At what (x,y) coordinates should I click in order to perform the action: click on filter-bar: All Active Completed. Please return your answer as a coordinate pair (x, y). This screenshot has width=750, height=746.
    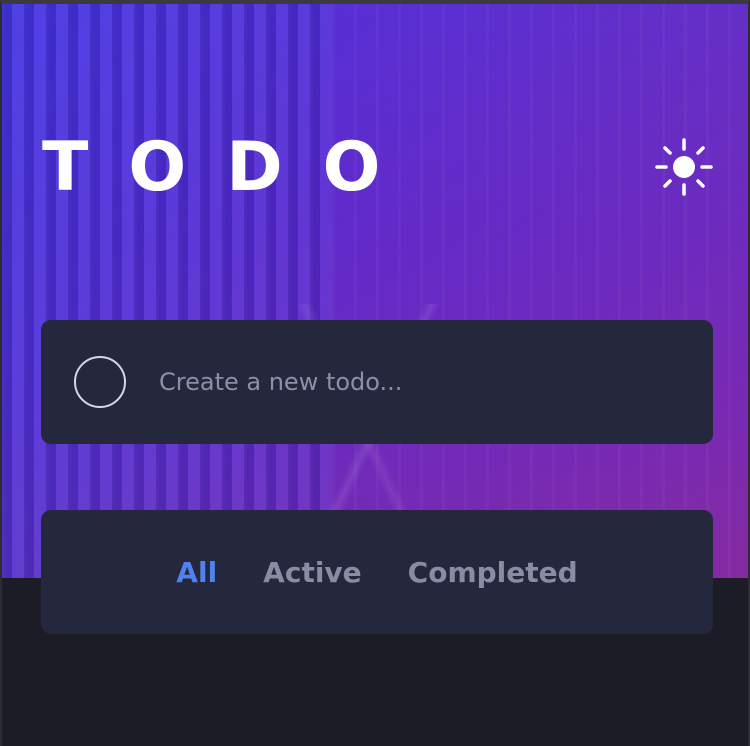
    Looking at the image, I should click on (377, 572).